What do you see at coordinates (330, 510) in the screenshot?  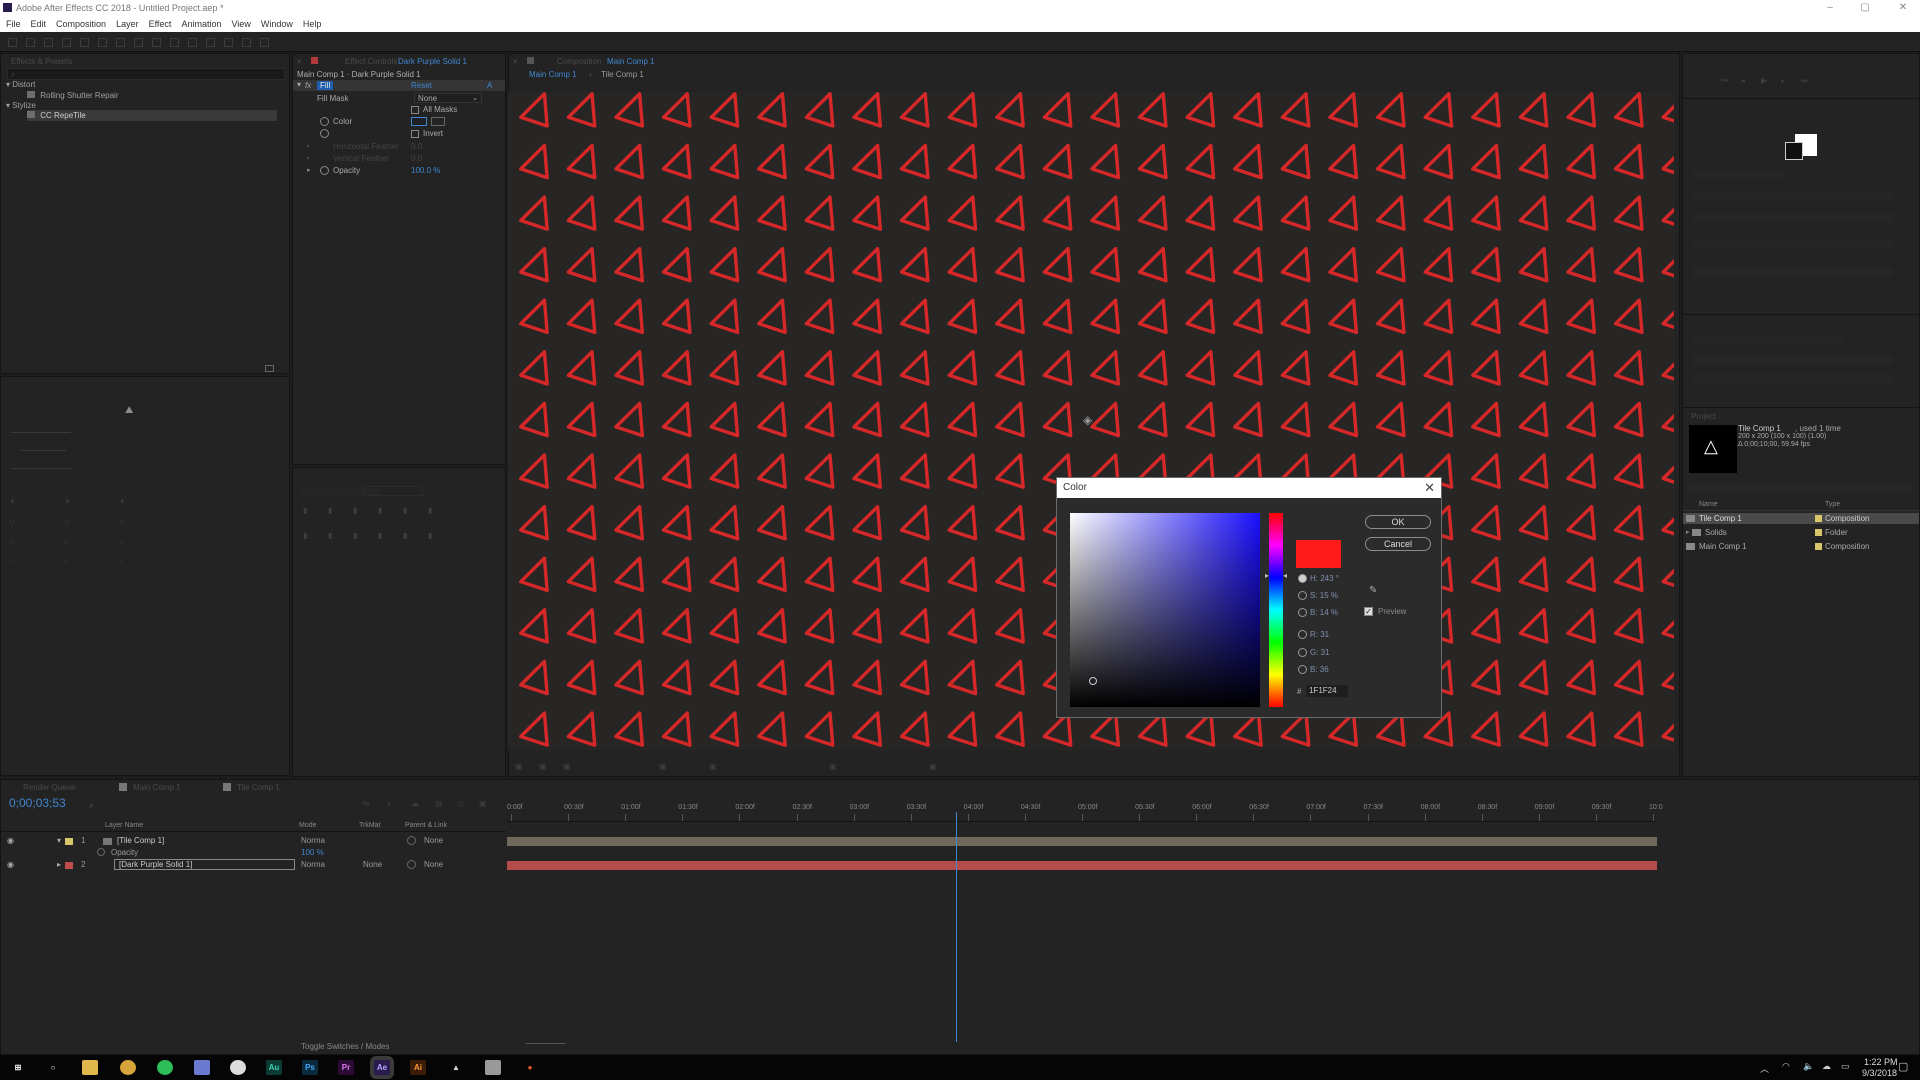 I see `align-center-icon: ▮` at bounding box center [330, 510].